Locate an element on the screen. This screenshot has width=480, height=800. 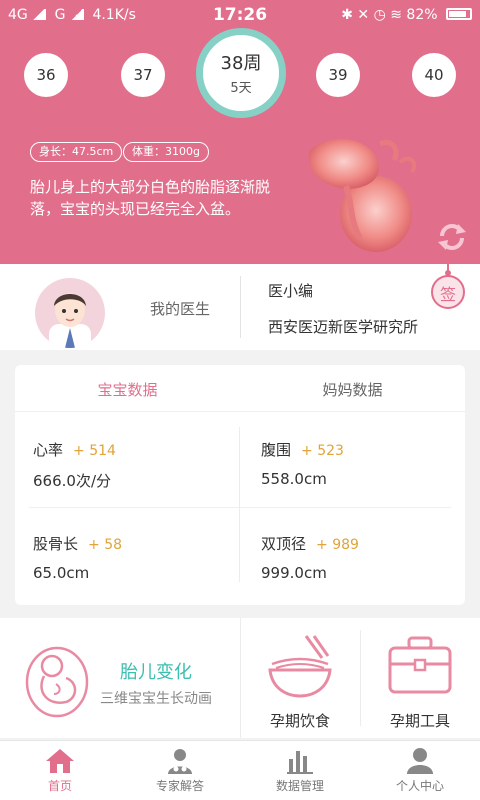
fetus-length-badge: 身长：47.5cm is located at coordinates (76, 152).